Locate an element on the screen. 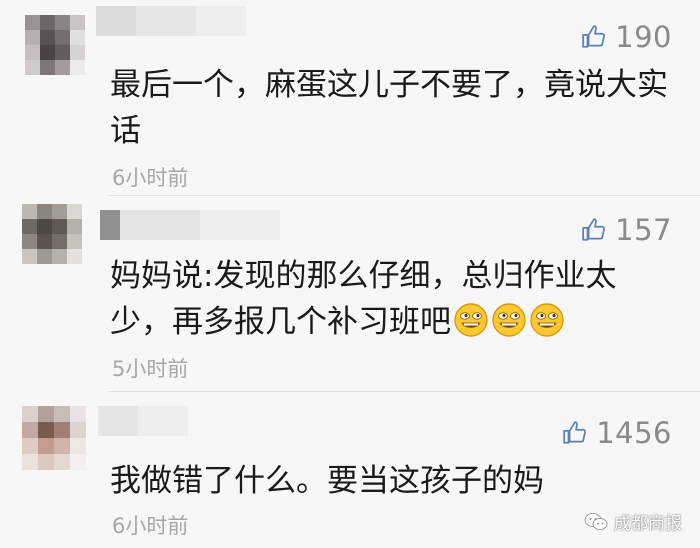  comment-text: 我做错了什么。要当这孩子的妈 is located at coordinates (327, 481).